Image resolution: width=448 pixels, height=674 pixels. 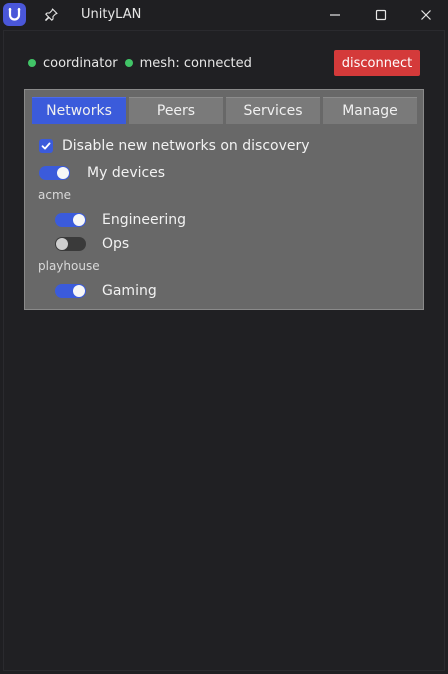 I want to click on network-row-engineering: Engineering, so click(x=120, y=220).